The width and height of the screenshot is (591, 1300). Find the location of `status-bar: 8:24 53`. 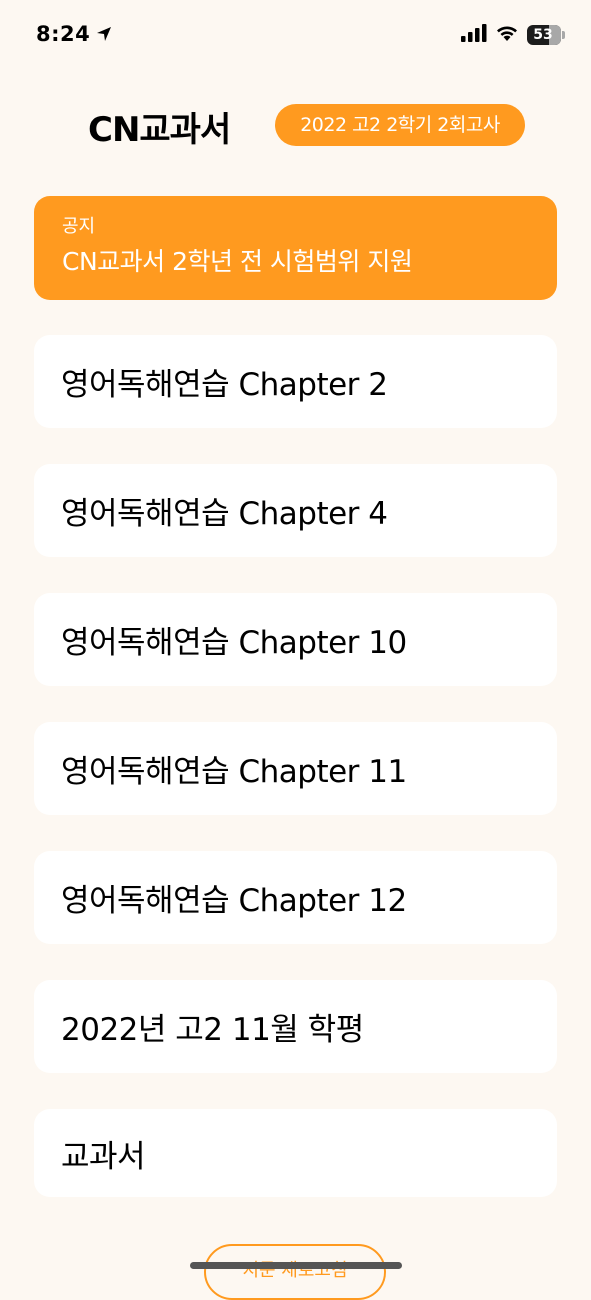

status-bar: 8:24 53 is located at coordinates (295, 35).